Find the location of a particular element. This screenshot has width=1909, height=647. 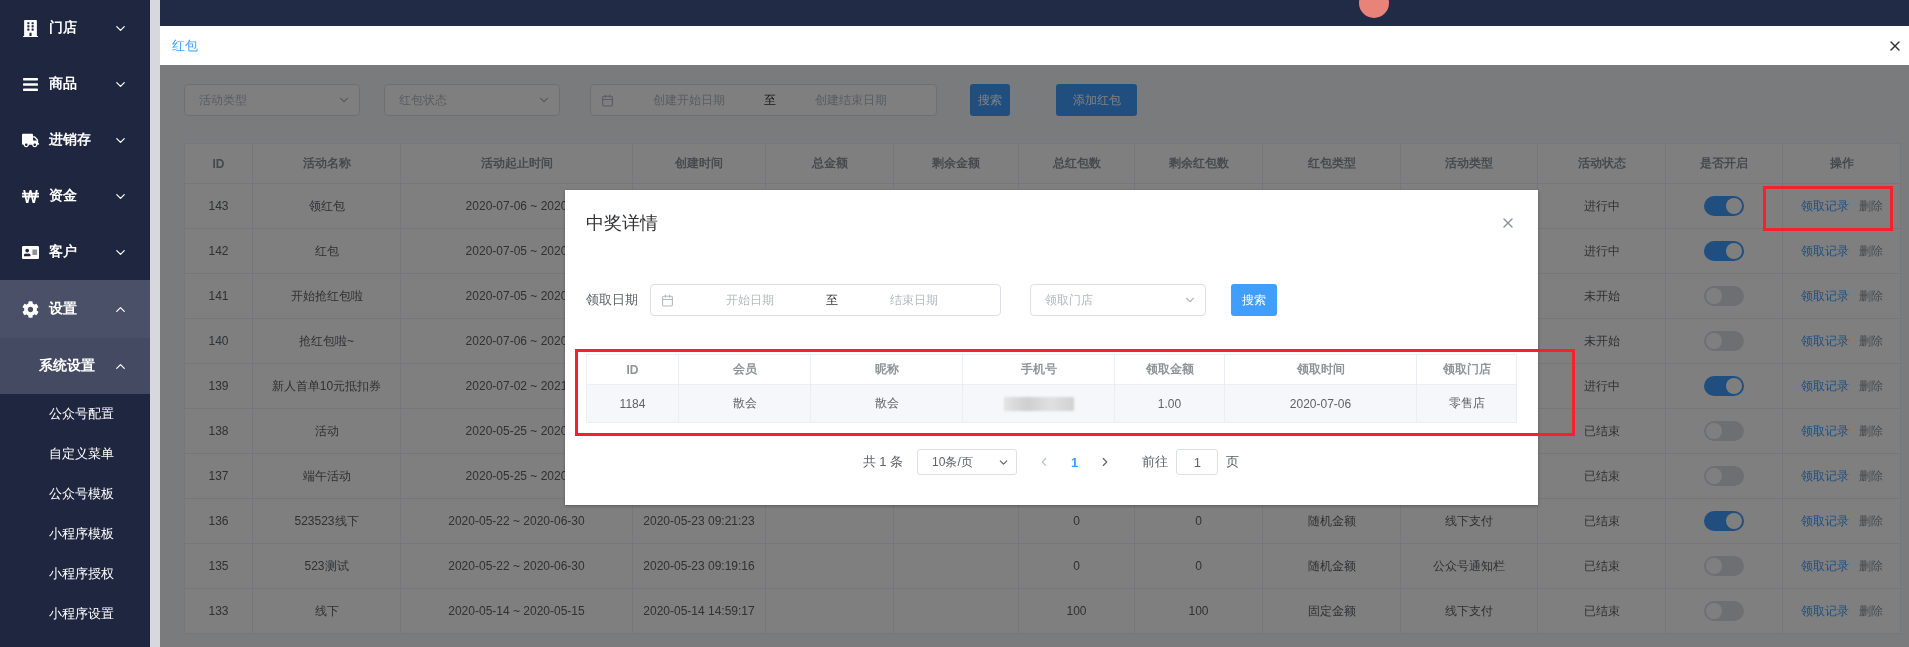

table-cell: 散会 is located at coordinates (744, 403).